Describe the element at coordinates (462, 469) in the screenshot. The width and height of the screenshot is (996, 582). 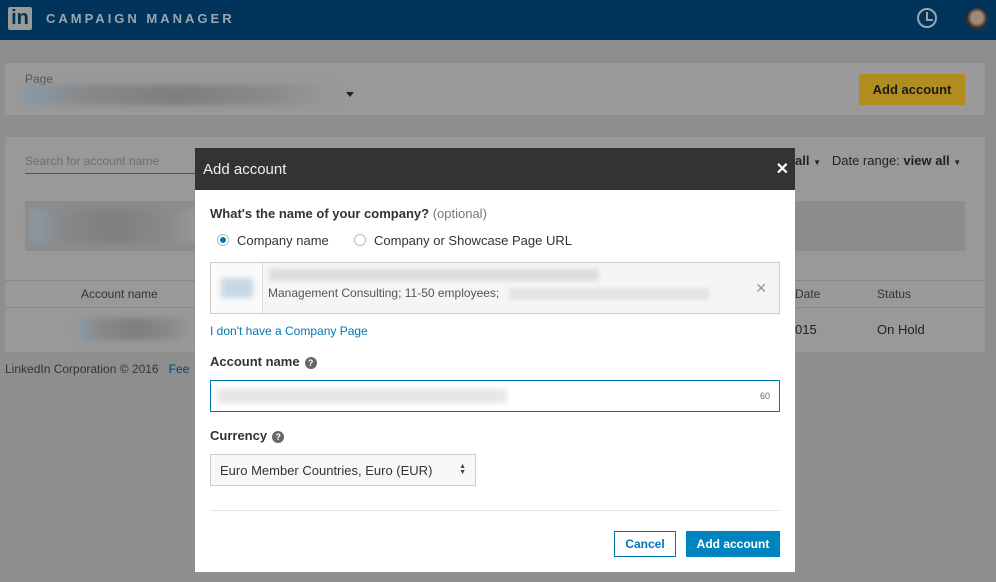
I see `select-arrows-icon: ▲ ▼` at that location.